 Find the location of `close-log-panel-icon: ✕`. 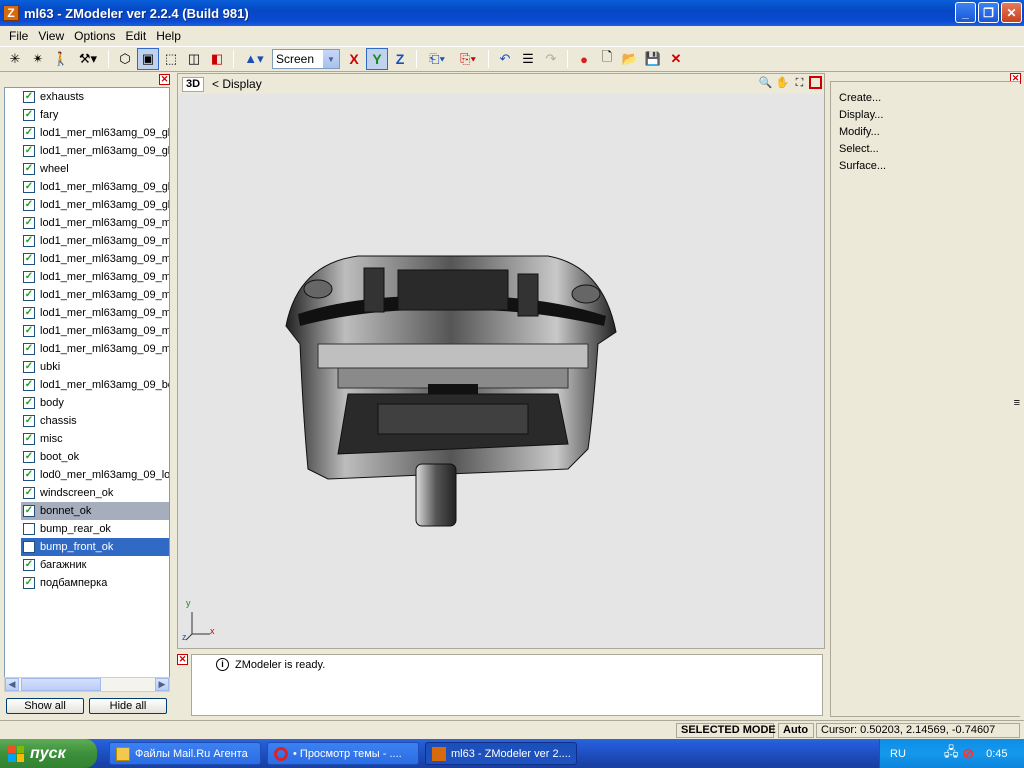

close-log-panel-icon: ✕ is located at coordinates (182, 659).